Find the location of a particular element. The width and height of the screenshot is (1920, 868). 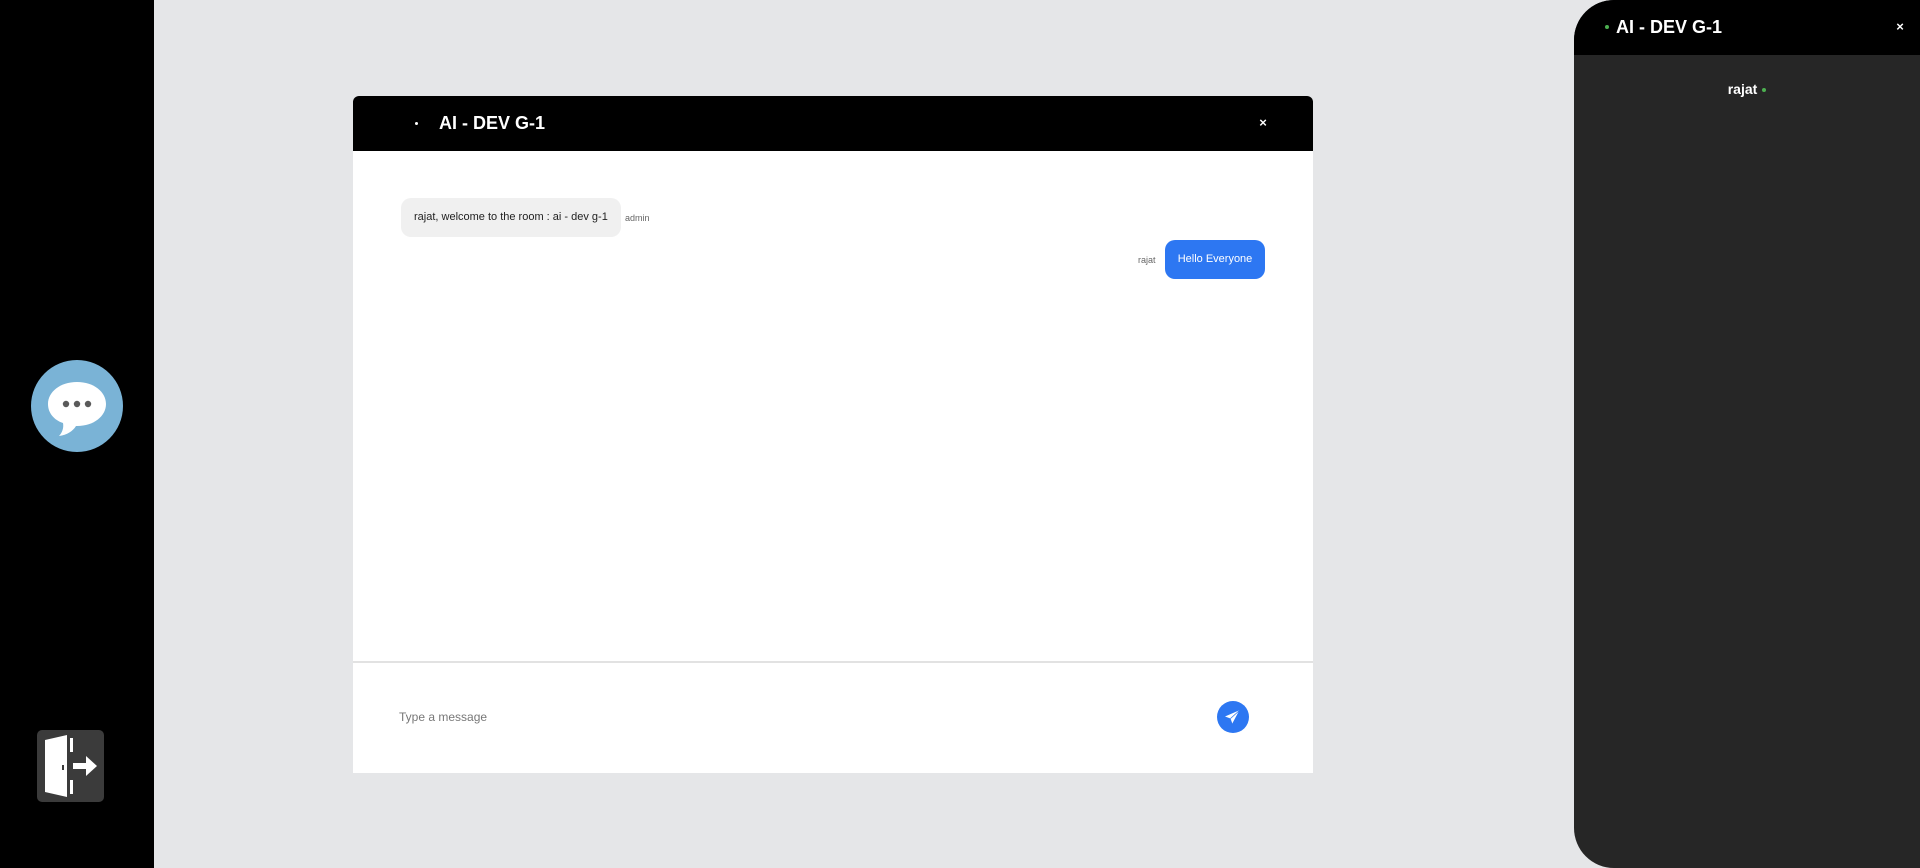

left-sidebar is located at coordinates (77, 434).